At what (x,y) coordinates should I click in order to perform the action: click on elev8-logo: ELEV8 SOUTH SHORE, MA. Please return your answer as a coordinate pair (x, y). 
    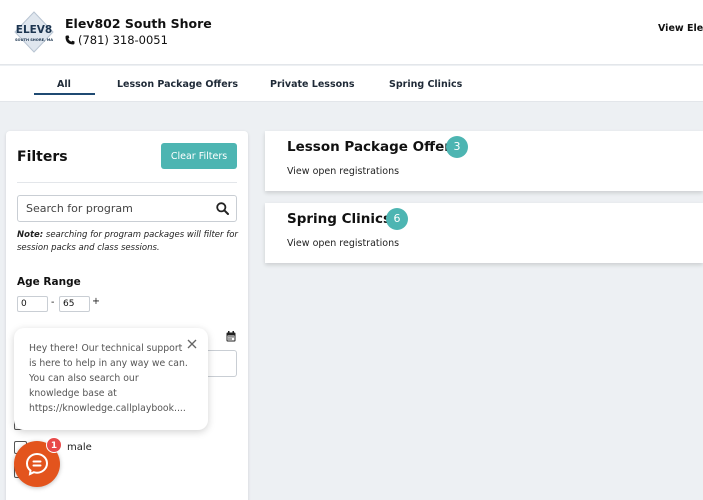
    Looking at the image, I should click on (34, 32).